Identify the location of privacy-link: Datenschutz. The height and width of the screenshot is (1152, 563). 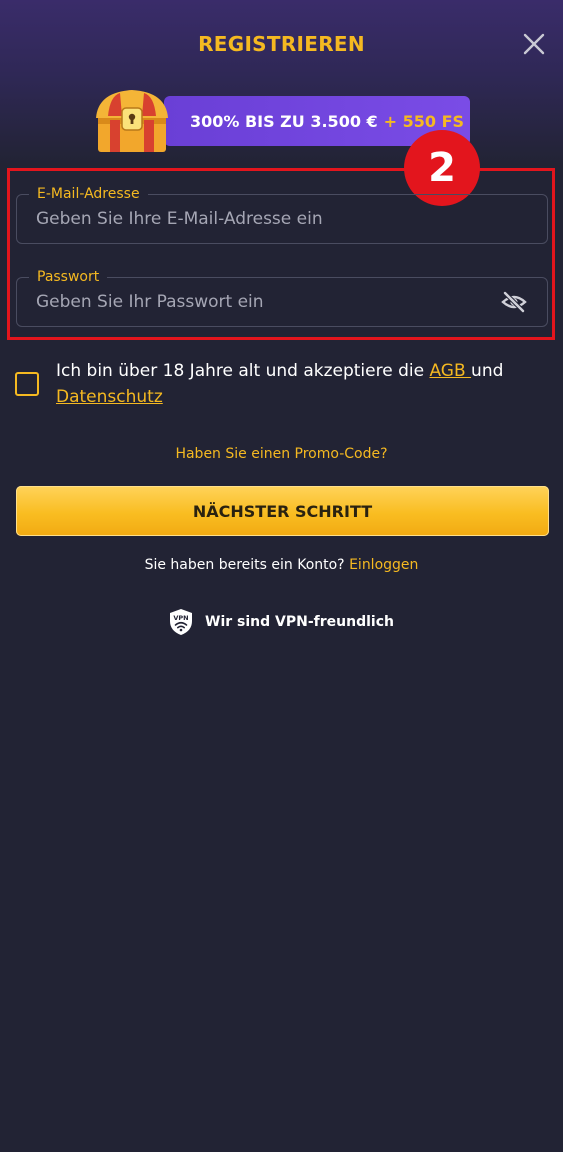
(109, 397).